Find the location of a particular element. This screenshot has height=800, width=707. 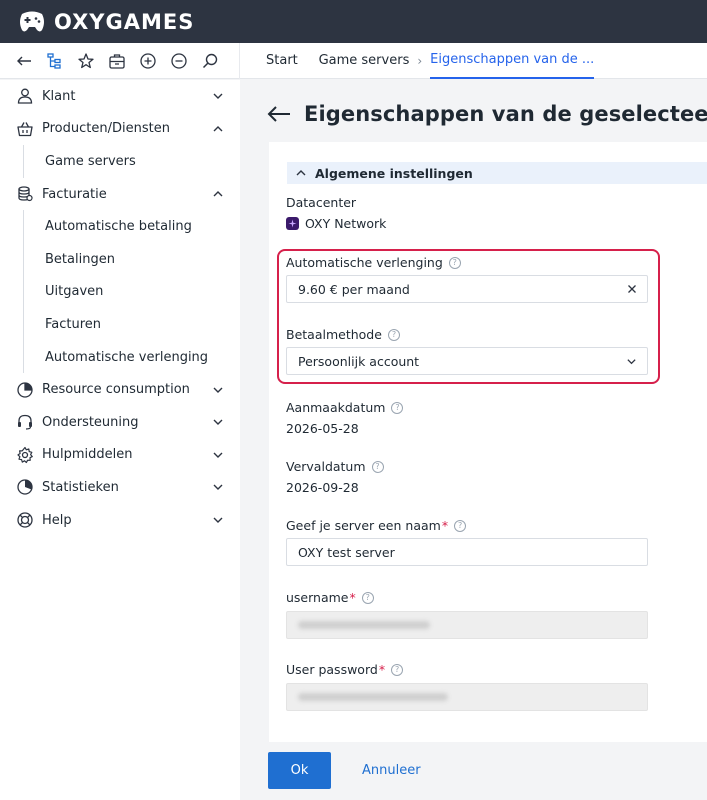

password-label: User password * ? is located at coordinates (345, 669).